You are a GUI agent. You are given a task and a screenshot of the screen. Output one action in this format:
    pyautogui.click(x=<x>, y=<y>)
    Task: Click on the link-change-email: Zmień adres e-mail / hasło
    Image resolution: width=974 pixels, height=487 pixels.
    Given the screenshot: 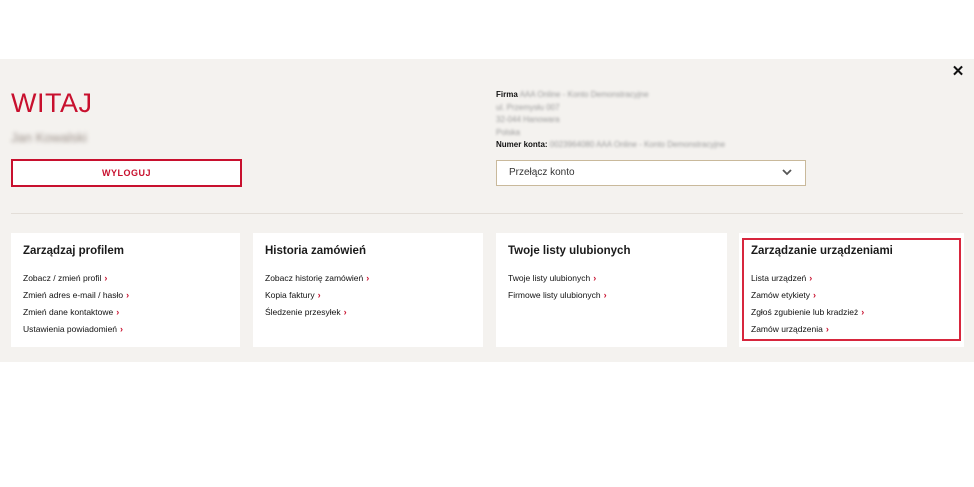 What is the action you would take?
    pyautogui.click(x=73, y=295)
    